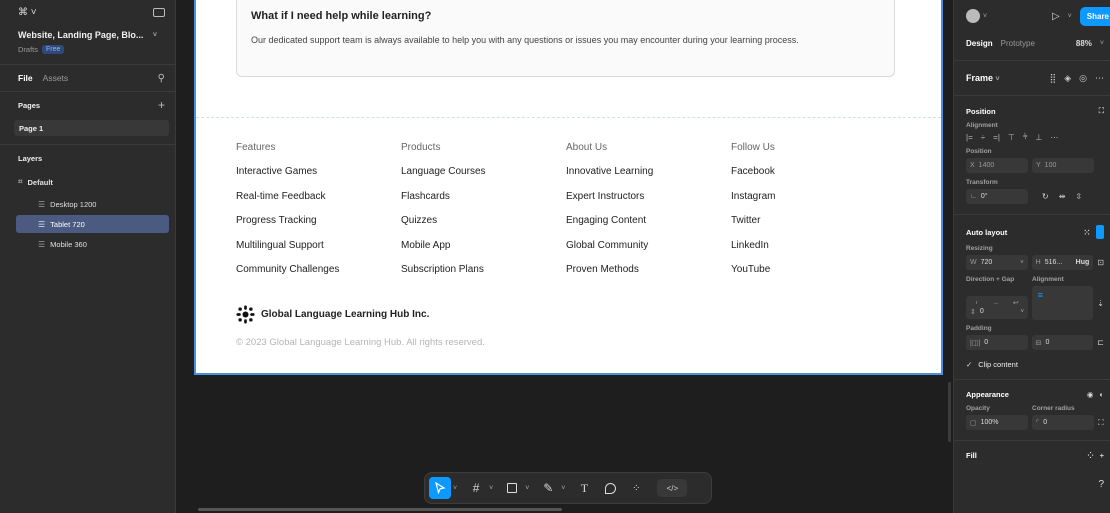 This screenshot has width=1110, height=513. I want to click on footer-link: Global Community, so click(648, 252).